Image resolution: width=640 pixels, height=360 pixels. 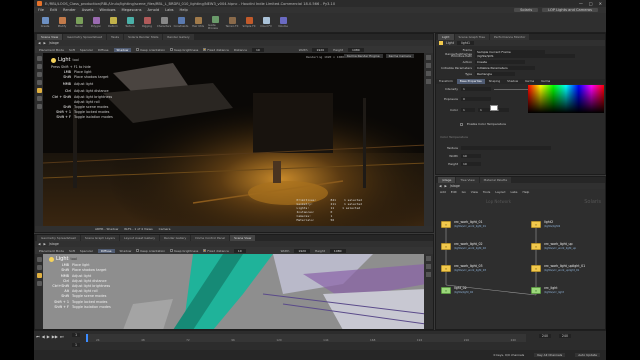 What do you see at coordinates (62, 22) in the screenshot?
I see `shelf-tool-modify: Modify` at bounding box center [62, 22].